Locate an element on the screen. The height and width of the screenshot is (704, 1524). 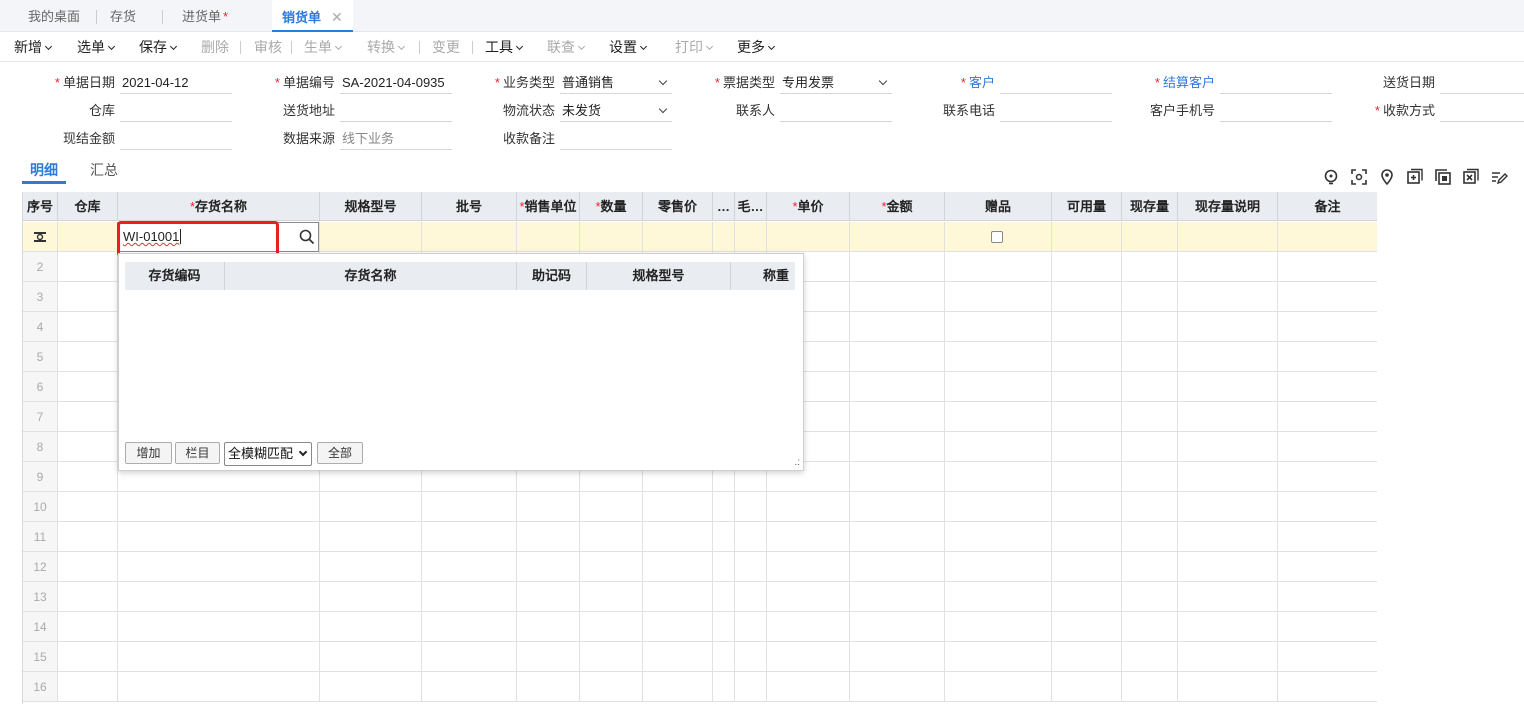
search-icon is located at coordinates (307, 237).